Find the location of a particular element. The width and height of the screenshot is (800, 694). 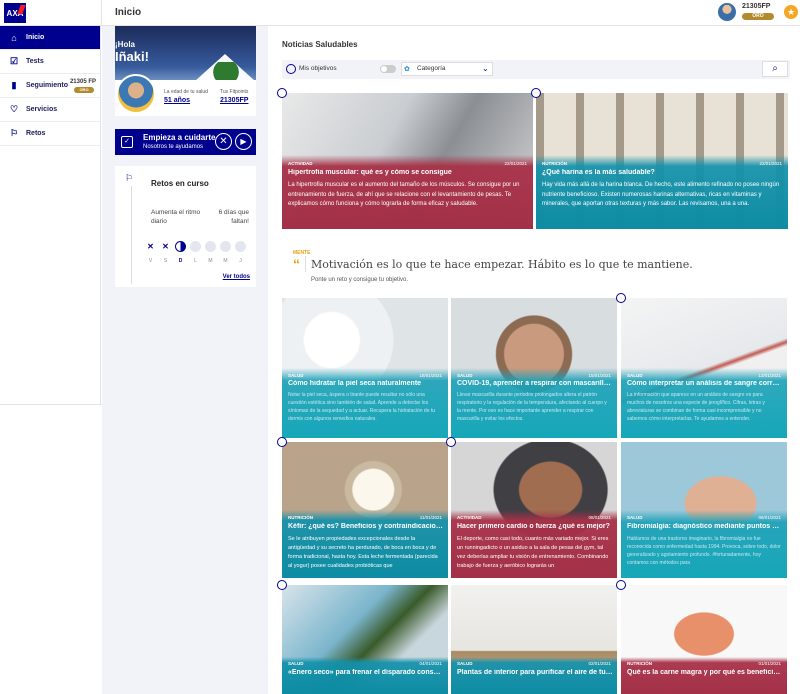

day-progress: ✕ ✕ is located at coordinates (195, 246).